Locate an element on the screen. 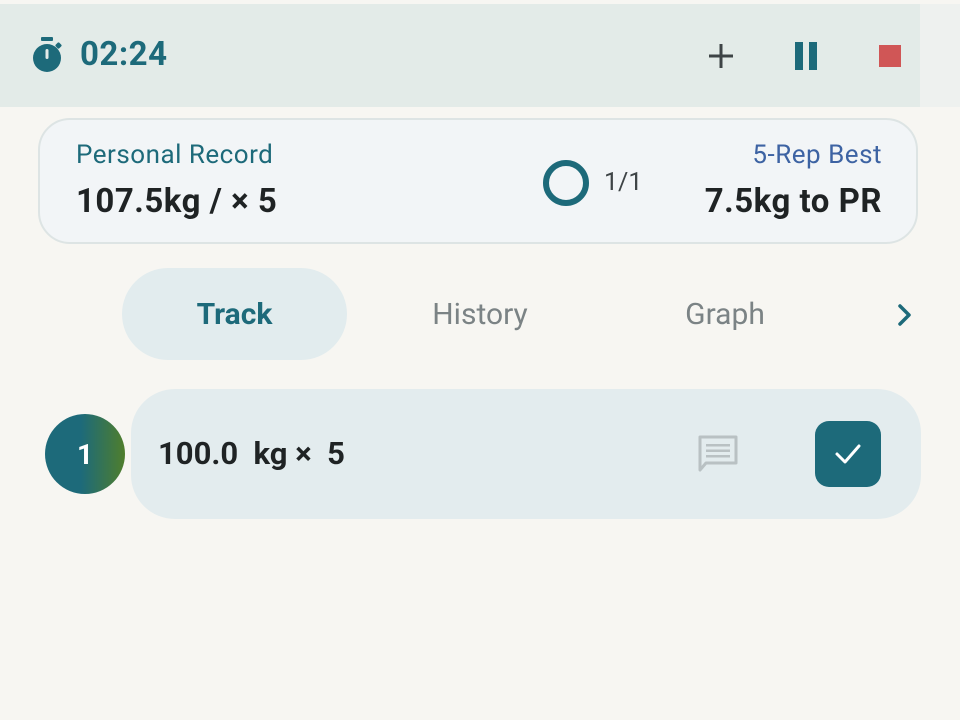  plus-icon is located at coordinates (721, 56).